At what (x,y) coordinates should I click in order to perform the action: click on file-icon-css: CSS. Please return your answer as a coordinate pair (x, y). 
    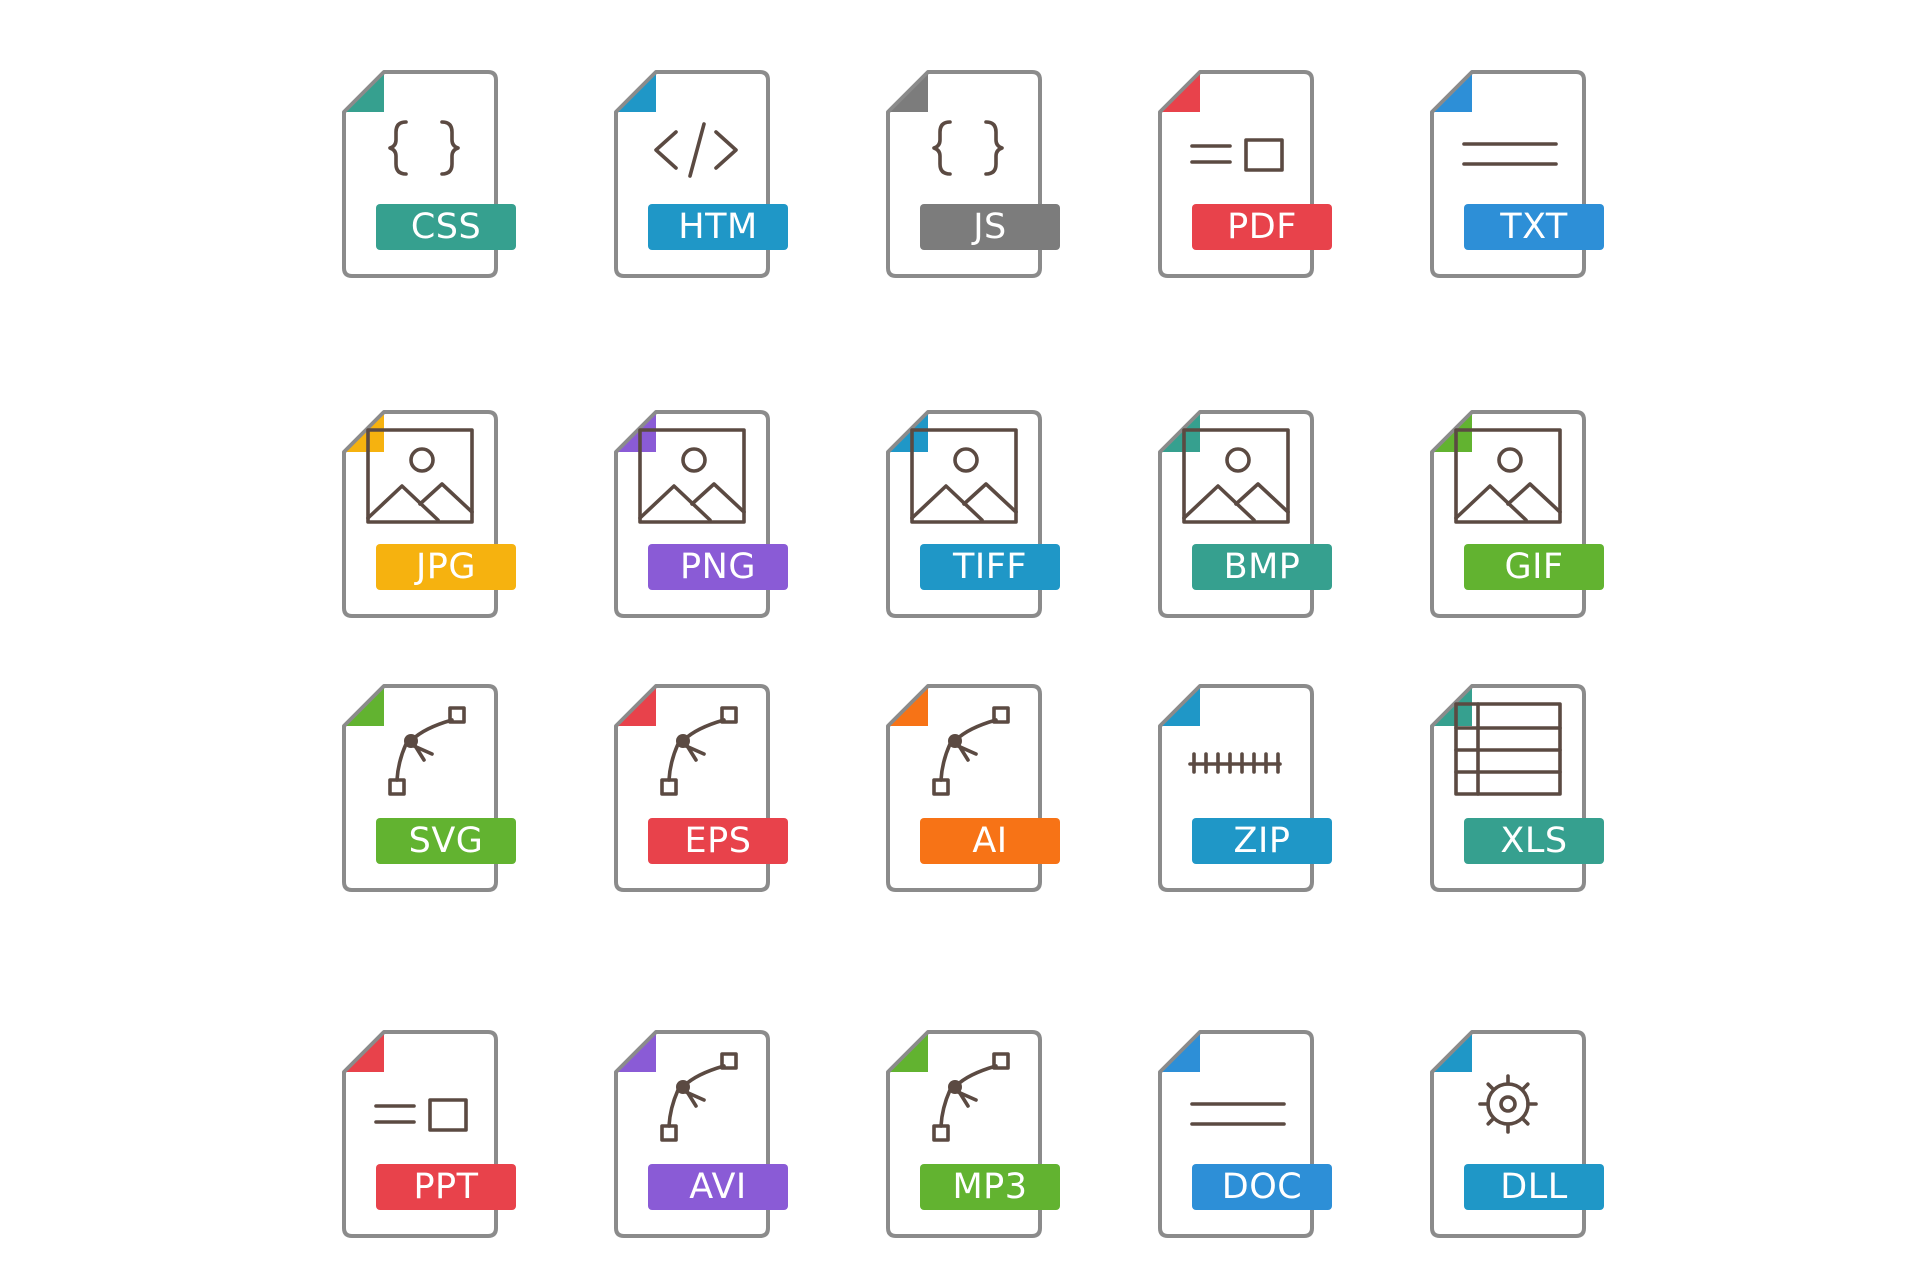
    Looking at the image, I should click on (430, 178).